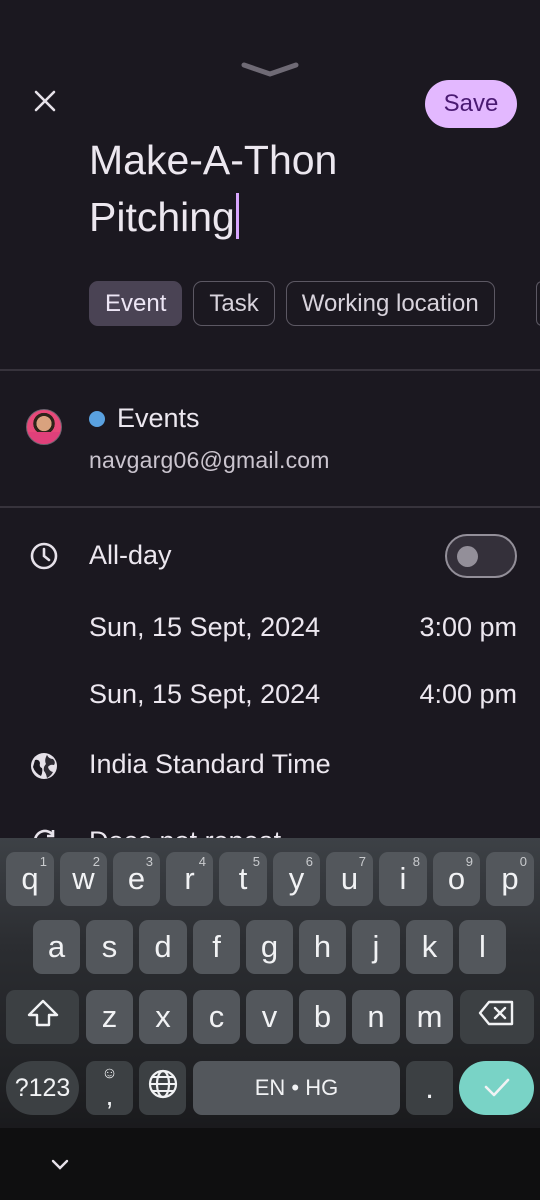 This screenshot has height=1200, width=540. Describe the element at coordinates (270, 70) in the screenshot. I see `sheet-drag-handle` at that location.